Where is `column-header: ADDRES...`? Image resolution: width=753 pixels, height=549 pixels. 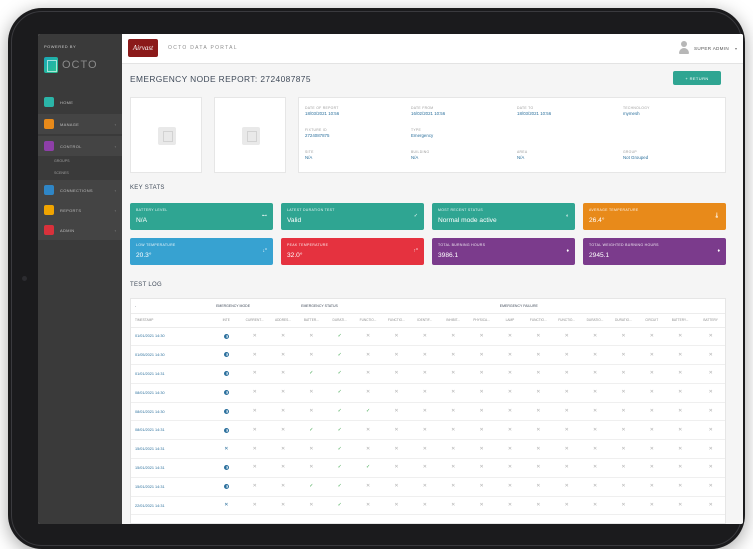 column-header: ADDRES... is located at coordinates (283, 320).